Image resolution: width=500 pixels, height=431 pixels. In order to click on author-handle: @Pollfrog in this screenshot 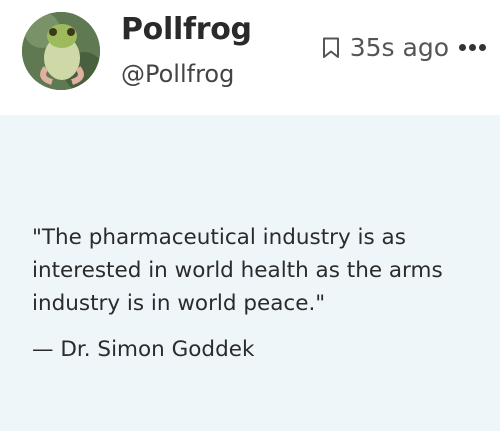, I will do `click(177, 74)`.